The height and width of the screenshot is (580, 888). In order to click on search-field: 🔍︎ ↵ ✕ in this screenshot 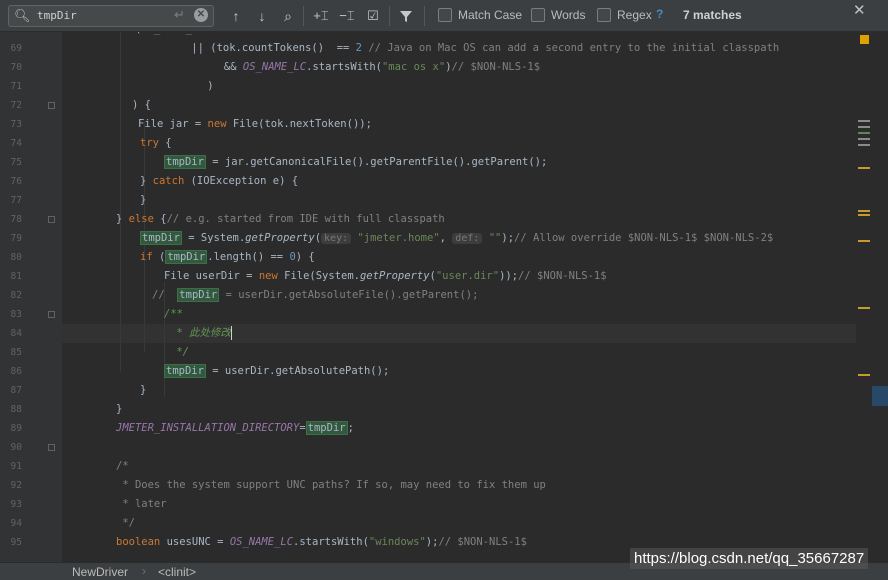, I will do `click(111, 16)`.